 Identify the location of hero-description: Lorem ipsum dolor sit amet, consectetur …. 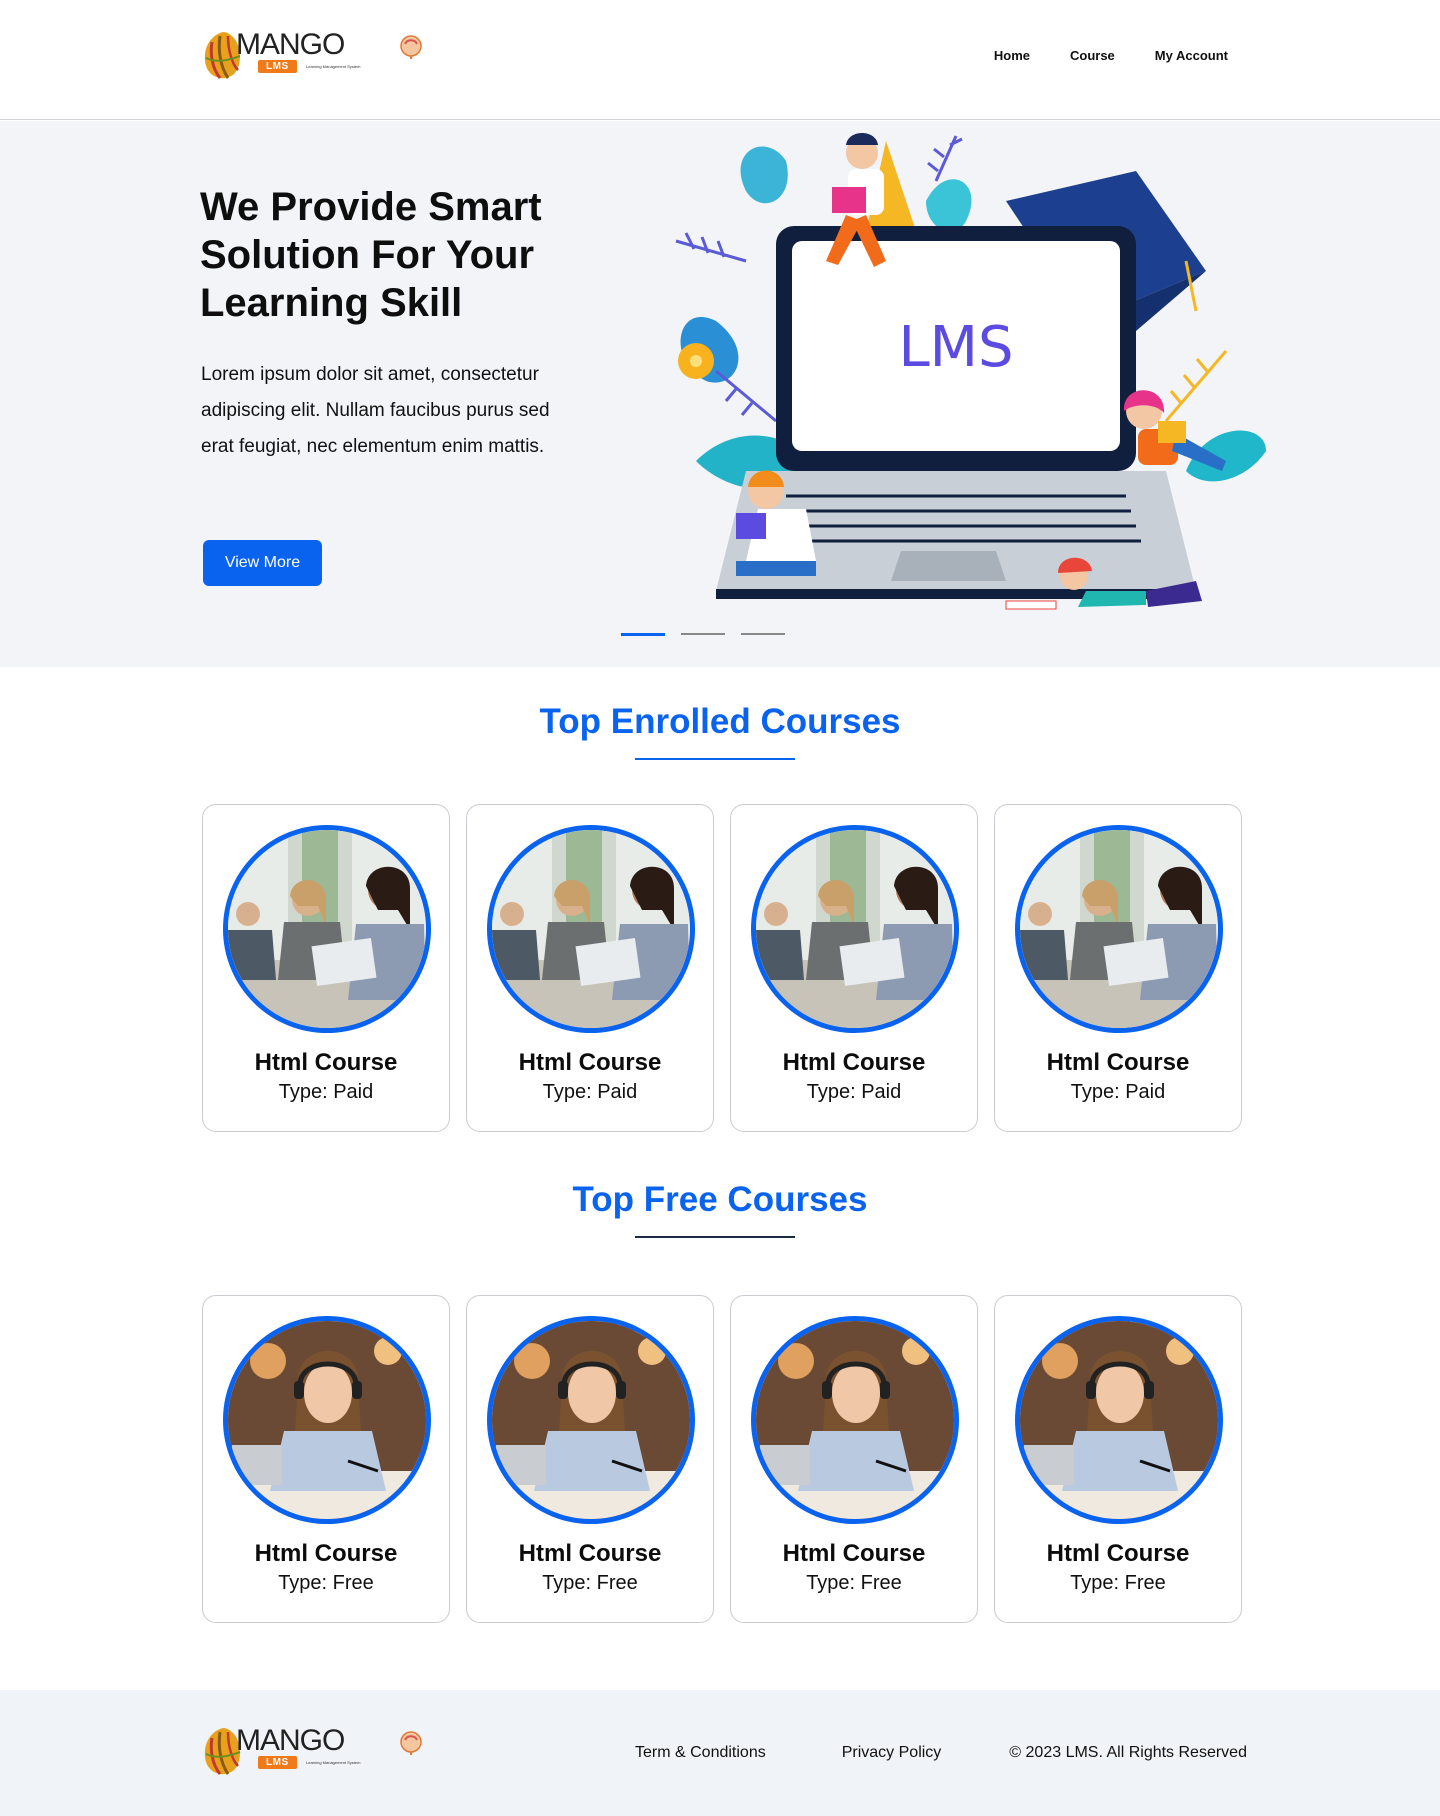
(375, 410).